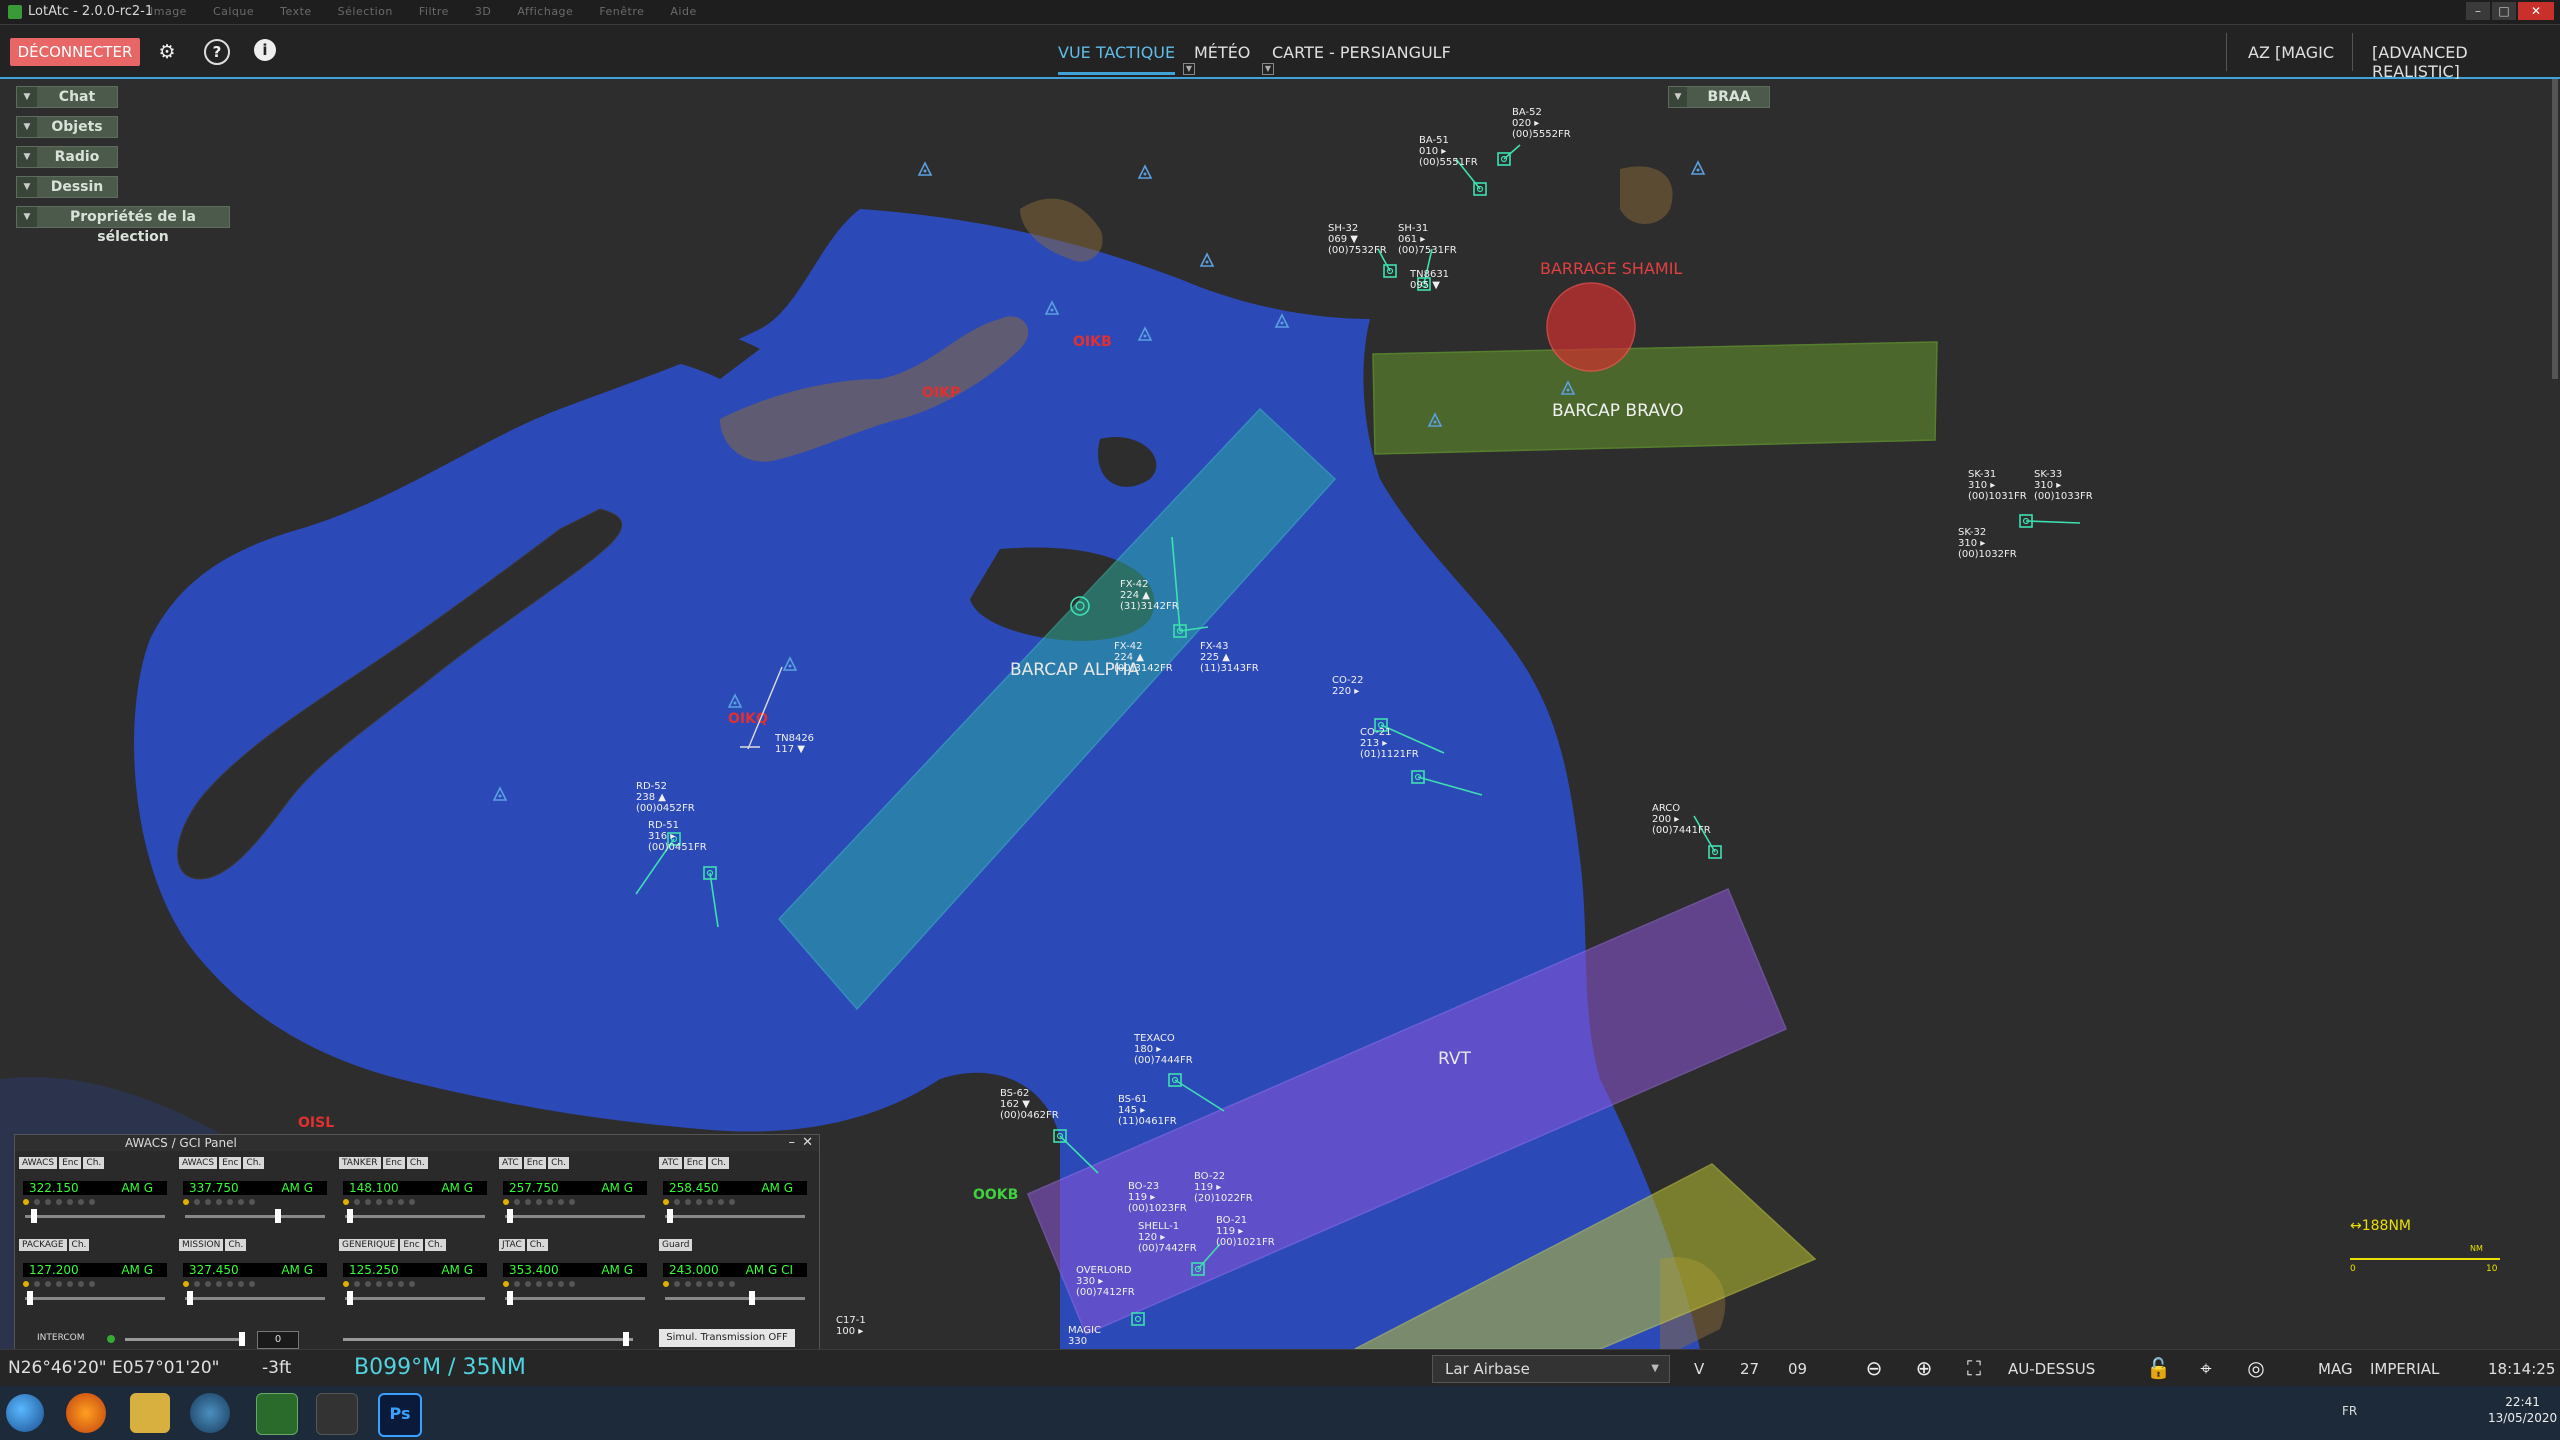  Describe the element at coordinates (95, 1270) in the screenshot. I see `radio-frequency-display: 127.200 AM G` at that location.